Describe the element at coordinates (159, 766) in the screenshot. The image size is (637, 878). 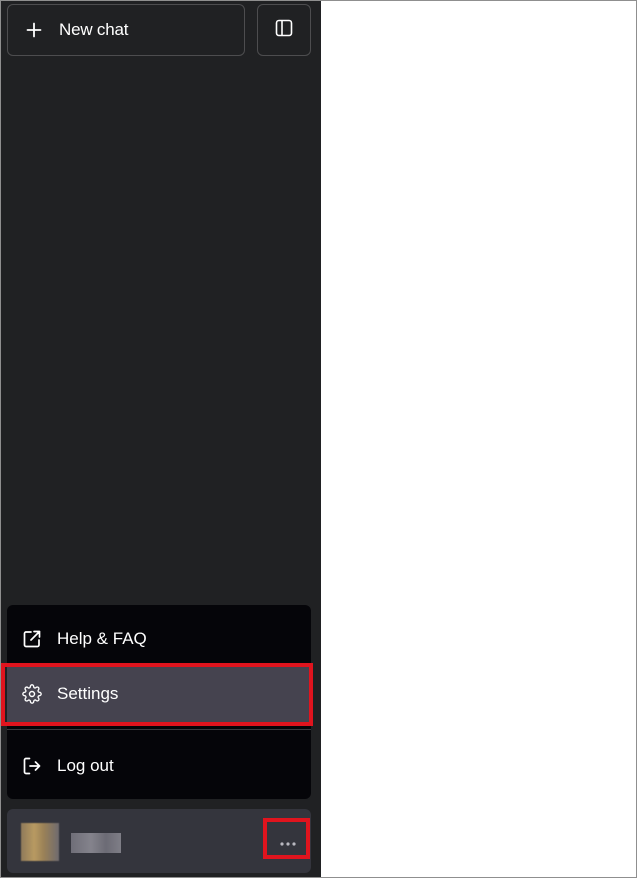
I see `menu-item-log-out: Log out` at that location.